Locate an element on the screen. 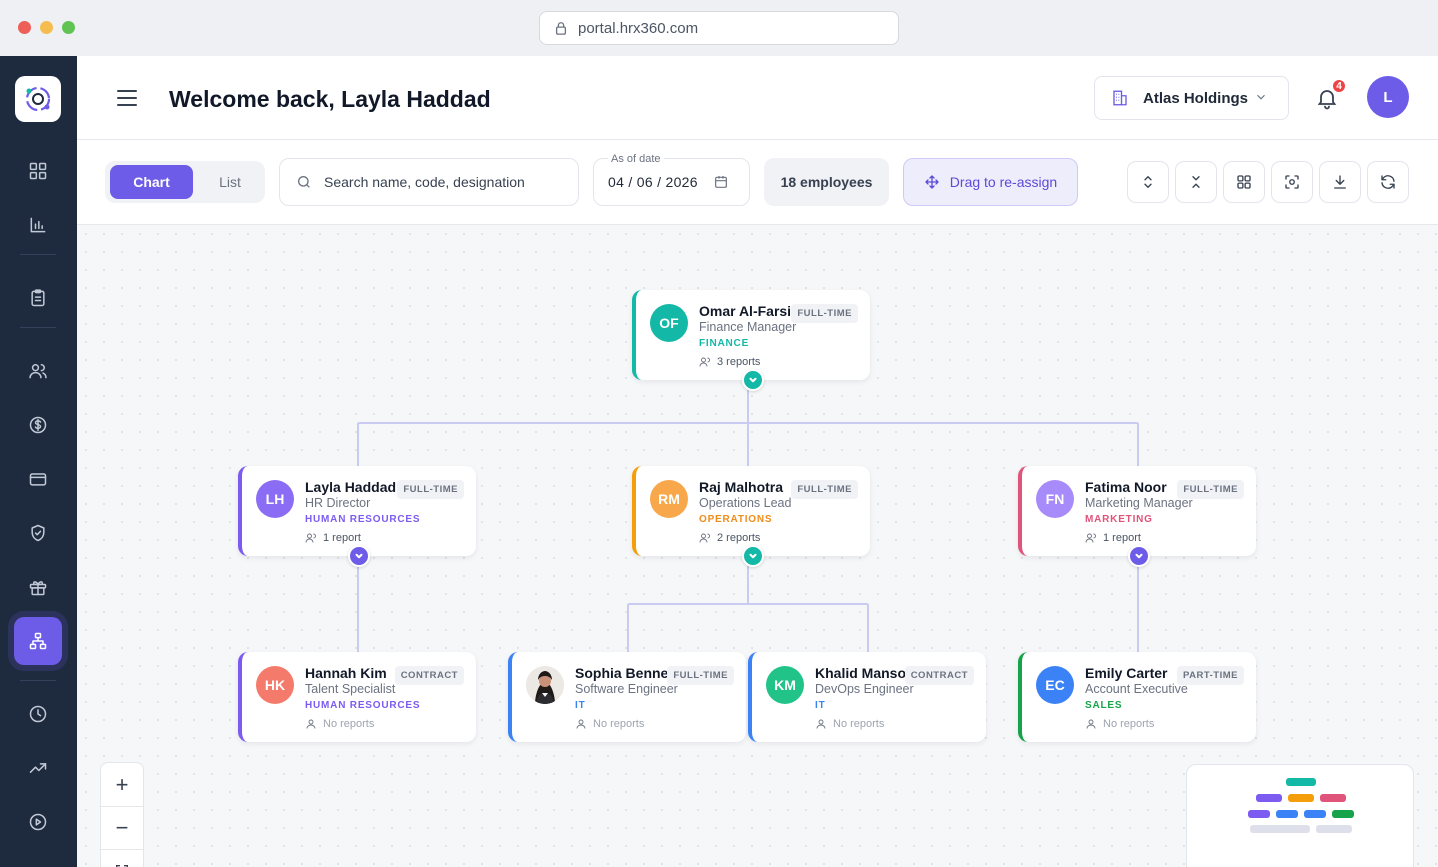 This screenshot has width=1438, height=867. drag-reassign-label: Drag to re-assign is located at coordinates (1003, 182).